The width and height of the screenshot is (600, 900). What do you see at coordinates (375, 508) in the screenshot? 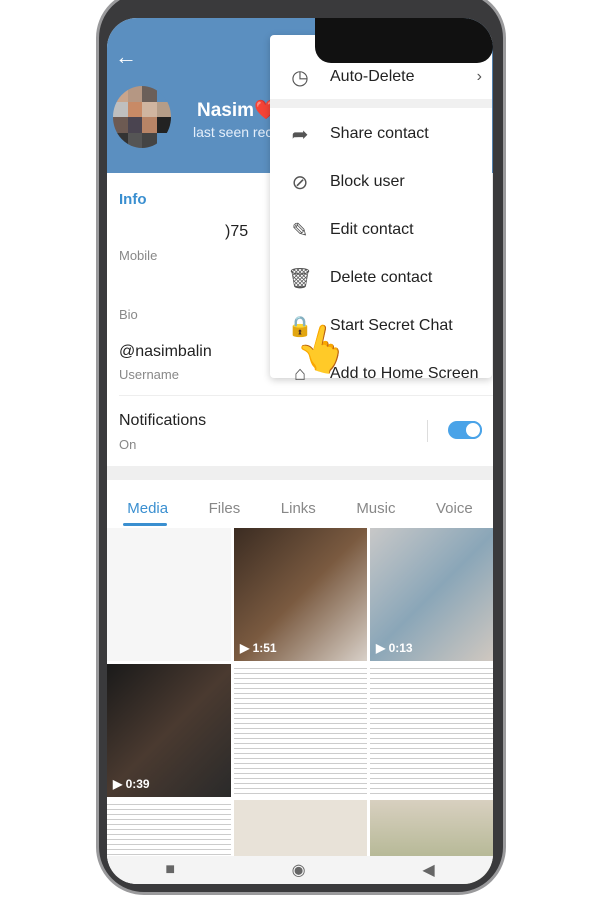
I see `tab-music: Music` at bounding box center [375, 508].